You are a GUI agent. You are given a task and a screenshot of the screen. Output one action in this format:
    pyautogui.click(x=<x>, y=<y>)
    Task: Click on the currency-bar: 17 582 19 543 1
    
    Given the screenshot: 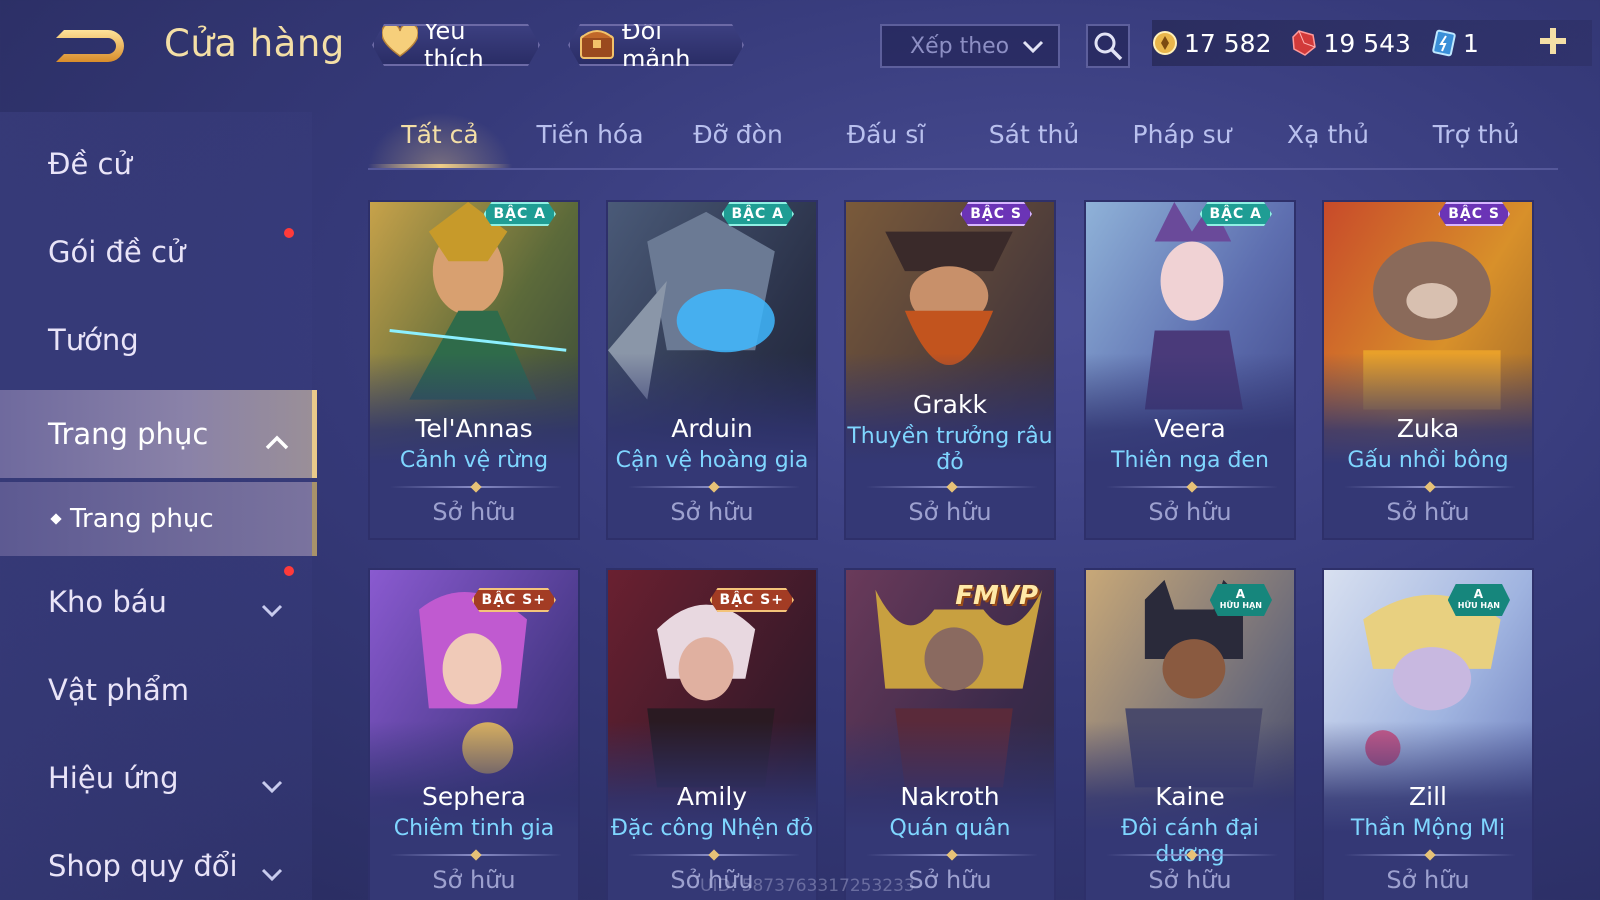 What is the action you would take?
    pyautogui.click(x=1372, y=43)
    